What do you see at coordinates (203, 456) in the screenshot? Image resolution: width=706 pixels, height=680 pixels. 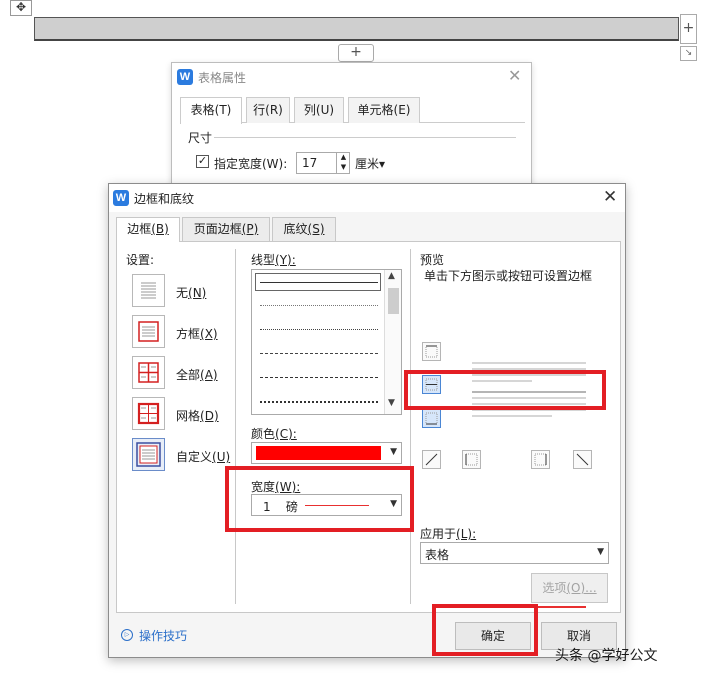 I see `preset-custom-label: 自定义(U)` at bounding box center [203, 456].